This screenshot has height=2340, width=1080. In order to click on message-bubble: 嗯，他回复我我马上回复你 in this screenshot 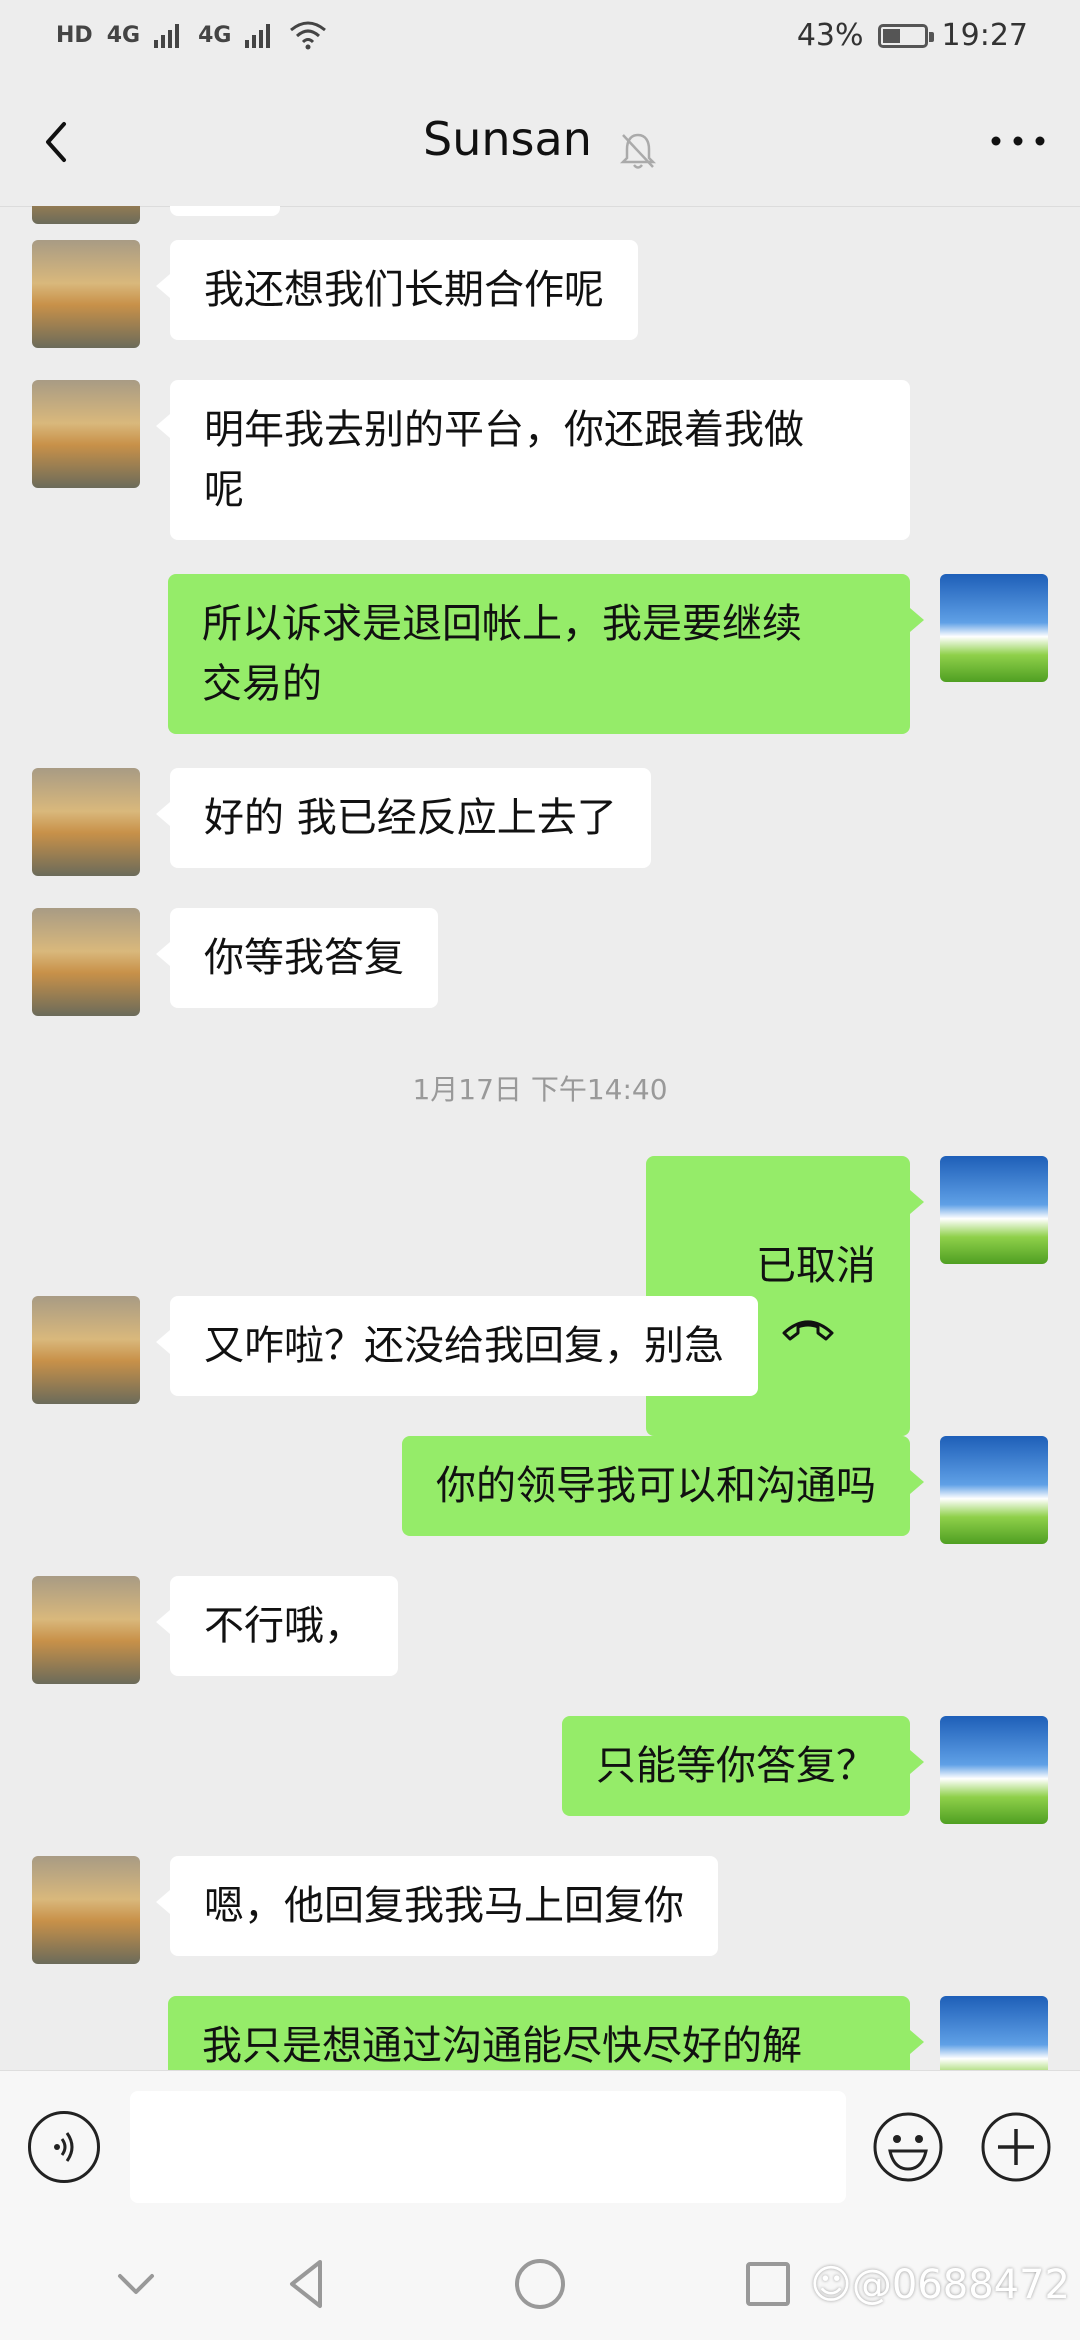, I will do `click(437, 1906)`.